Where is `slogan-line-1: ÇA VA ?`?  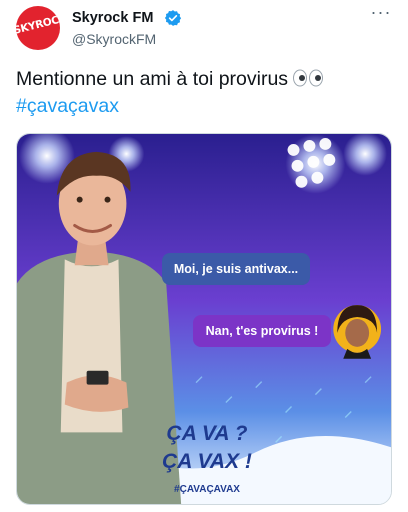
slogan-line-1: ÇA VA ? is located at coordinates (207, 433).